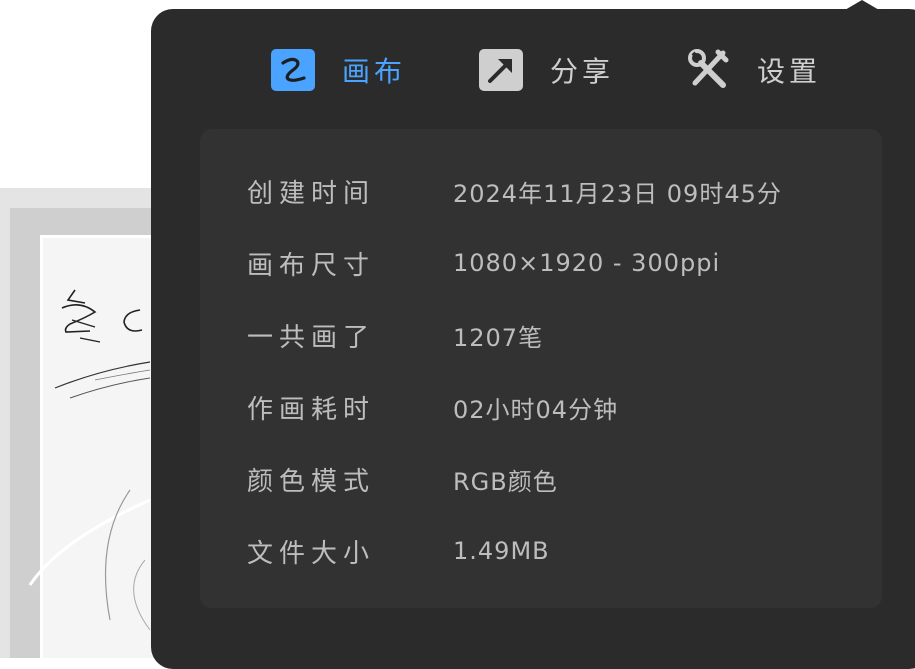 This screenshot has height=669, width=915. I want to click on share-arrow-icon, so click(501, 70).